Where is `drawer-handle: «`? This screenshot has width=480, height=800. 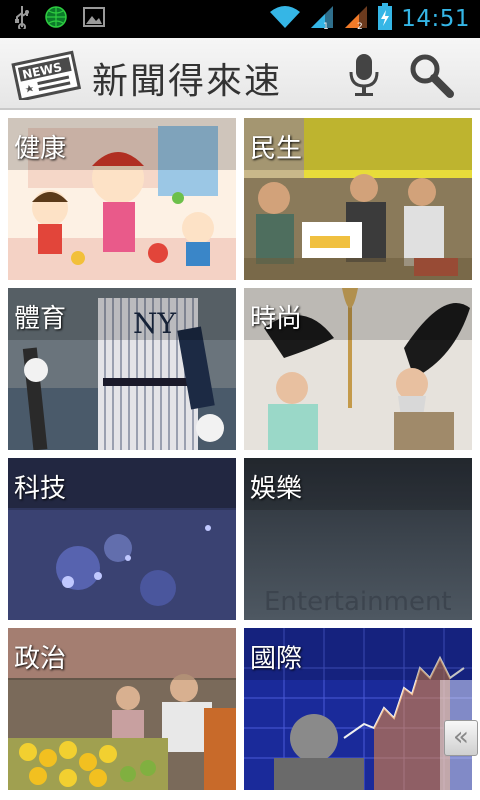
drawer-handle: « is located at coordinates (460, 740).